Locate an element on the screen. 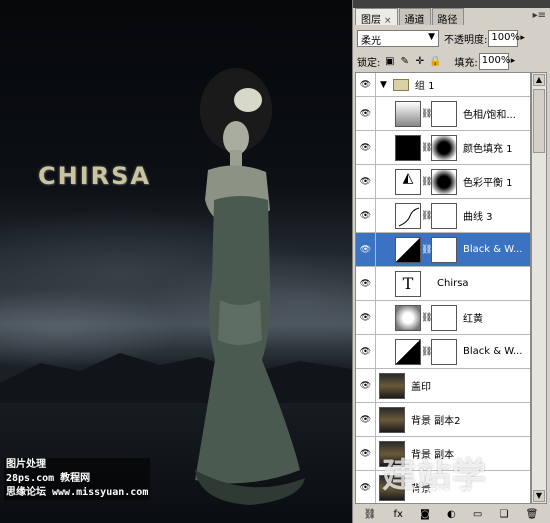 This screenshot has height=523, width=550. tab-paths-label: 路径 is located at coordinates (447, 20).